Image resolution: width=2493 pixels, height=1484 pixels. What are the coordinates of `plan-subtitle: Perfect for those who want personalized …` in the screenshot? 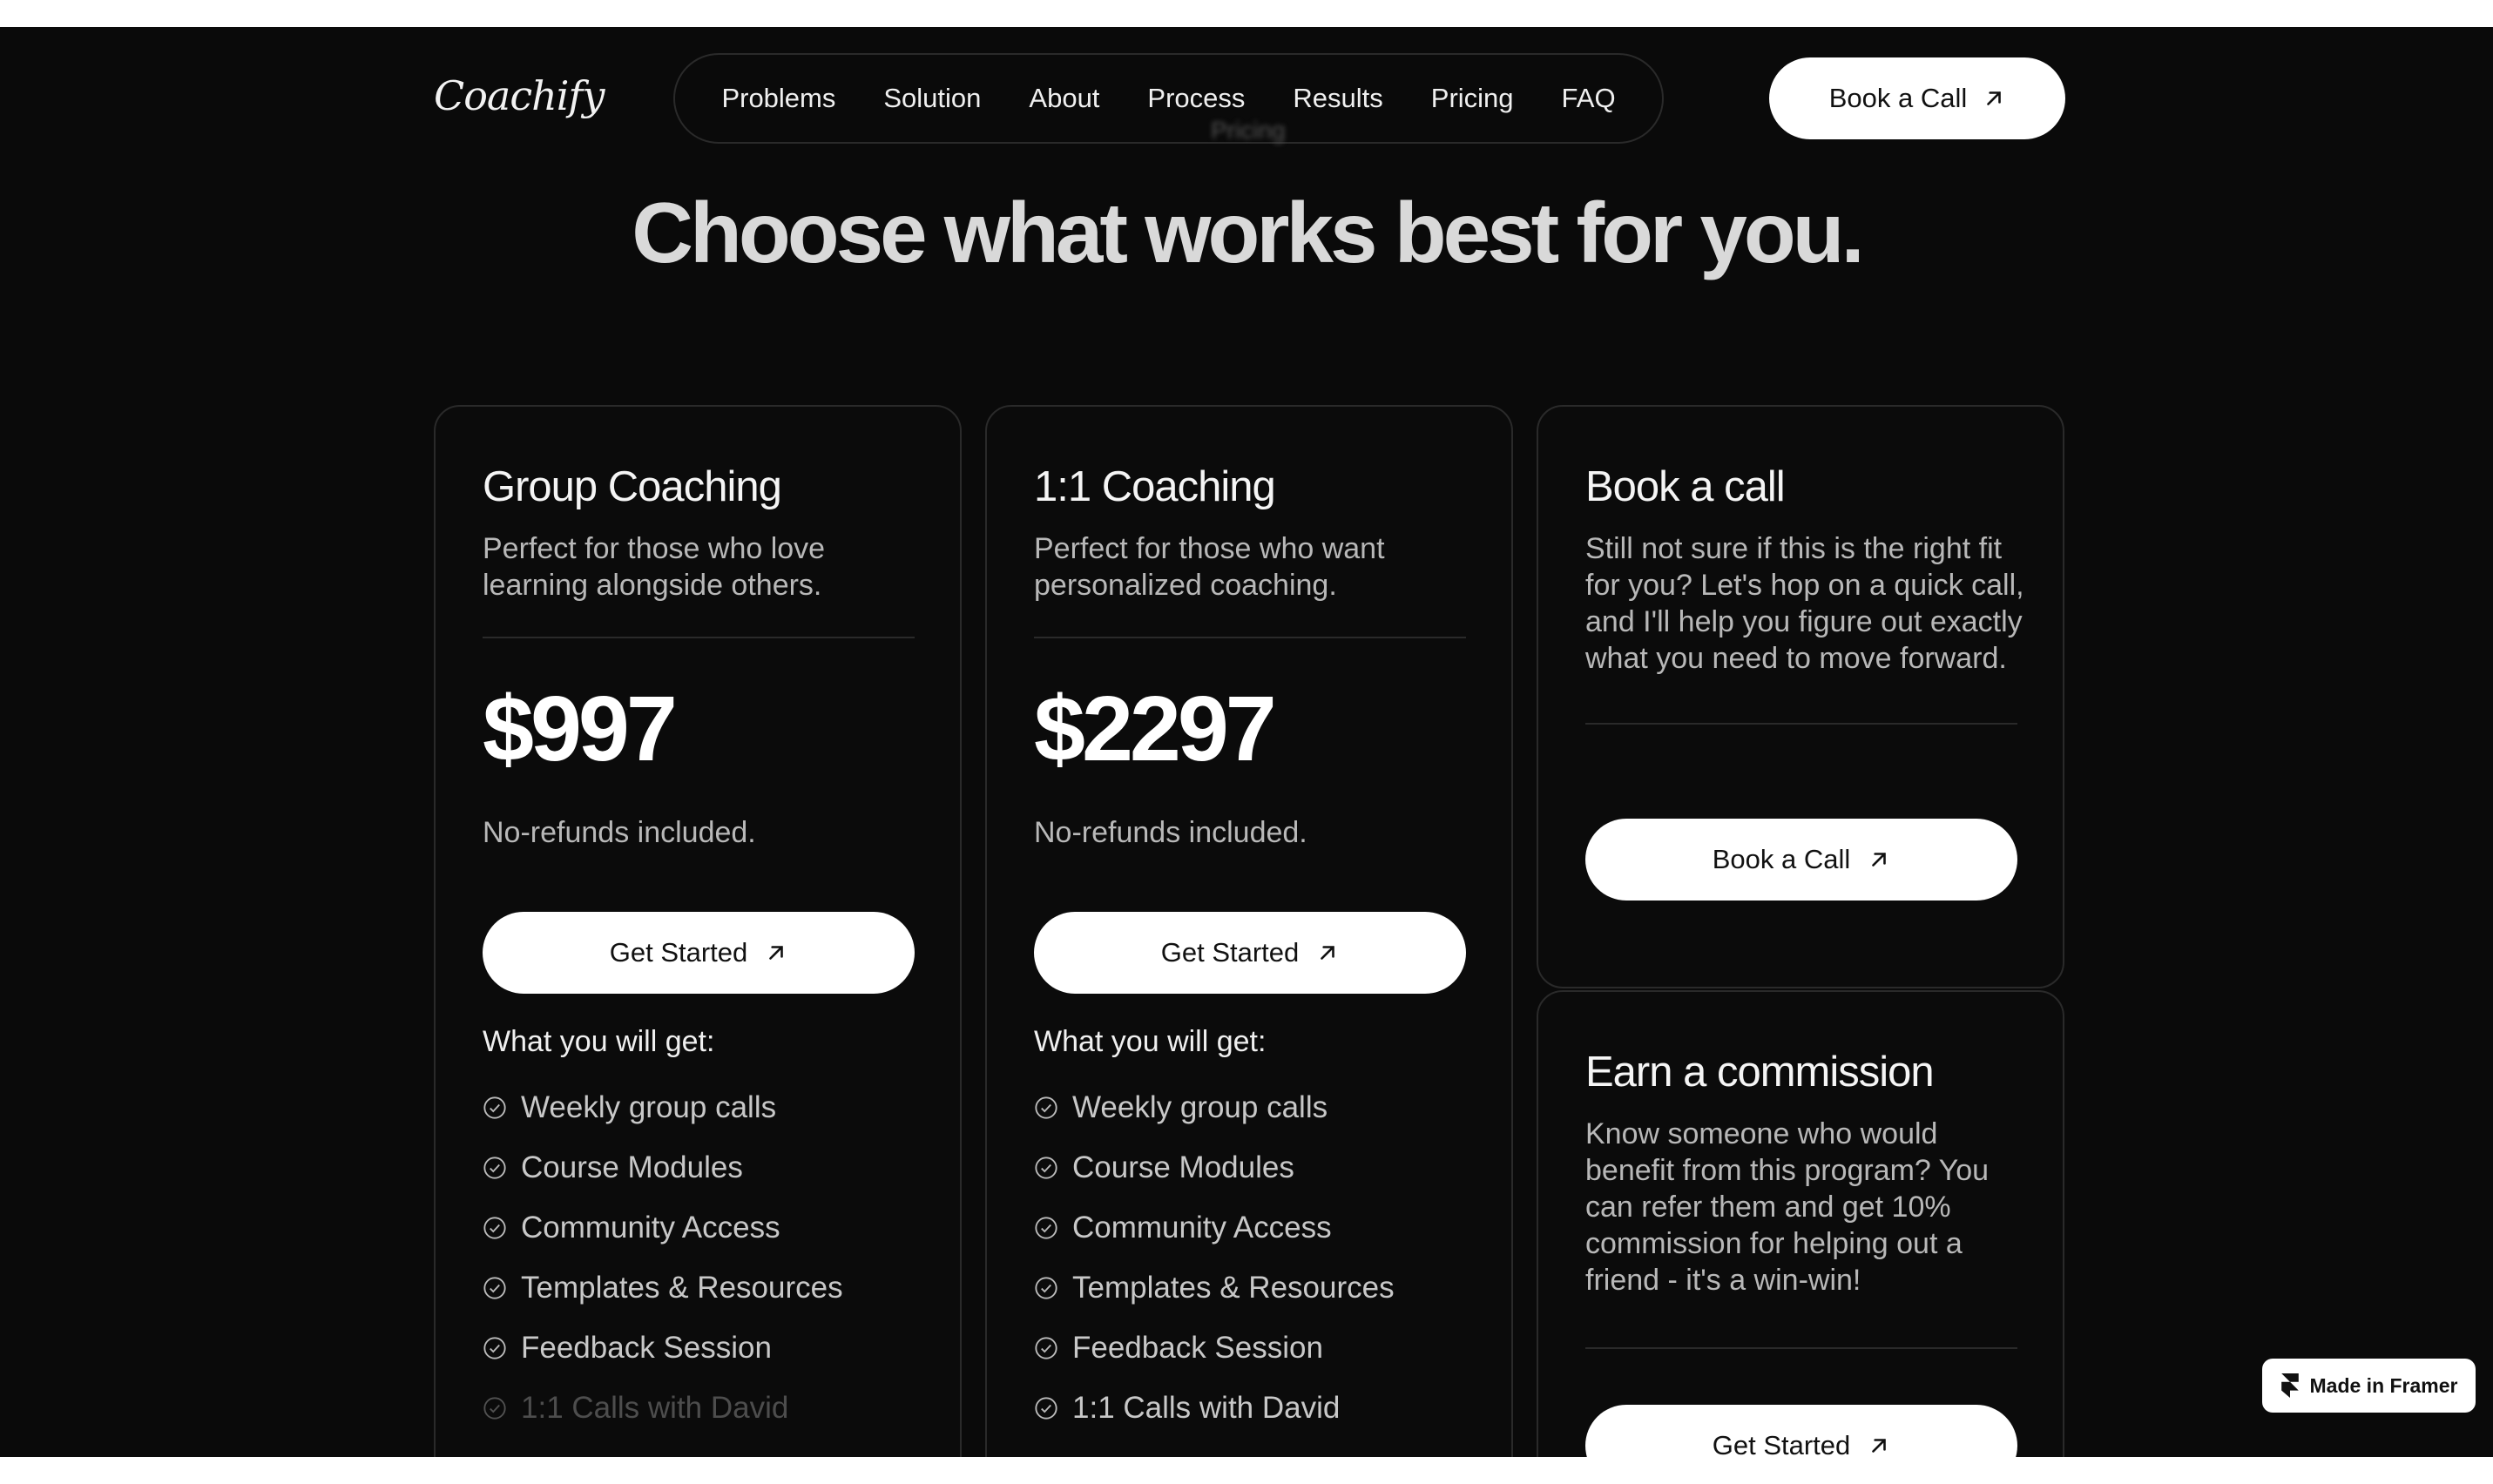 It's located at (1209, 567).